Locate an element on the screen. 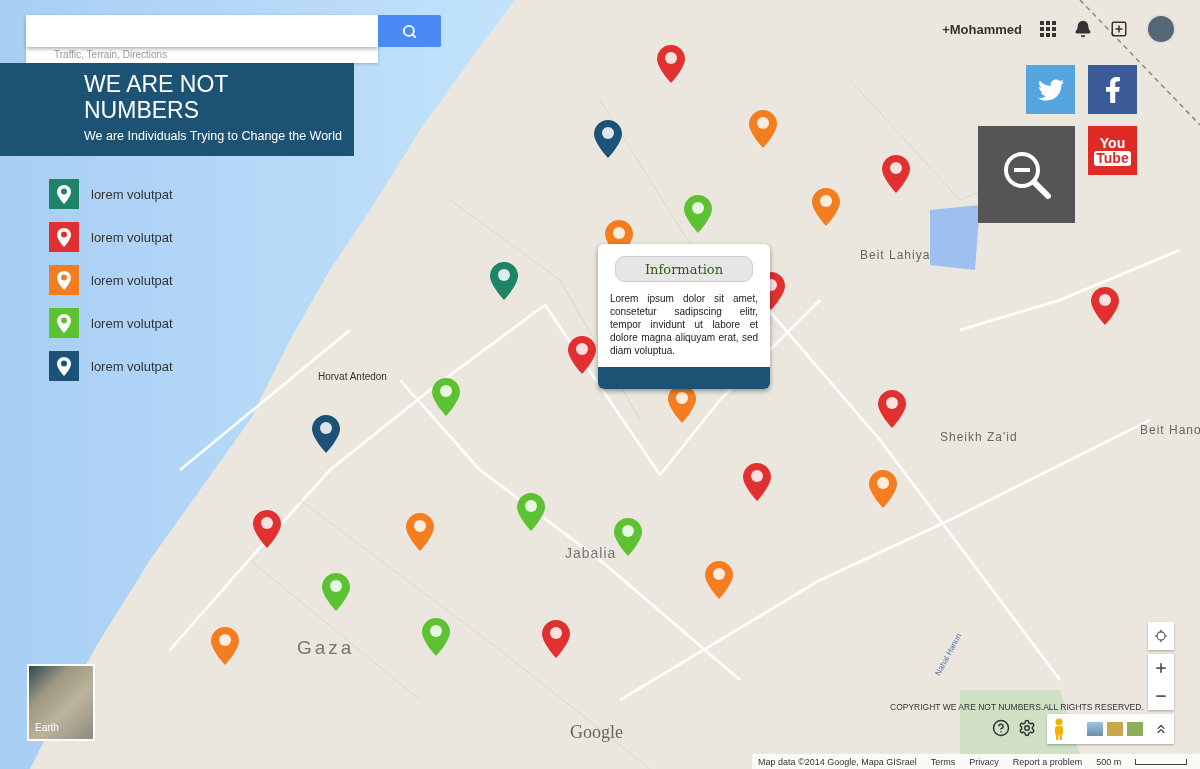 This screenshot has width=1200, height=769. plus-icon is located at coordinates (1161, 668).